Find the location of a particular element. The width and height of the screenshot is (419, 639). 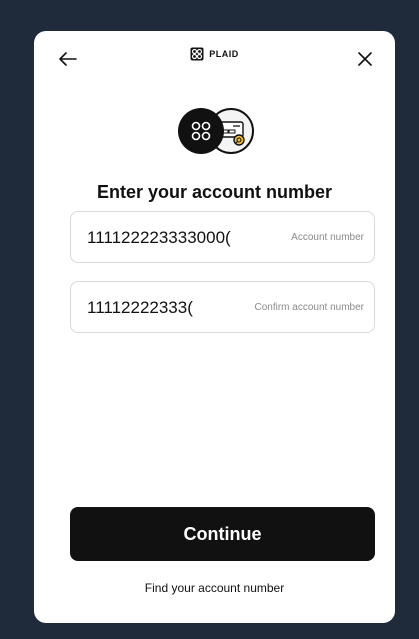

confirm-account-number-value: 11112222333( is located at coordinates (140, 307).